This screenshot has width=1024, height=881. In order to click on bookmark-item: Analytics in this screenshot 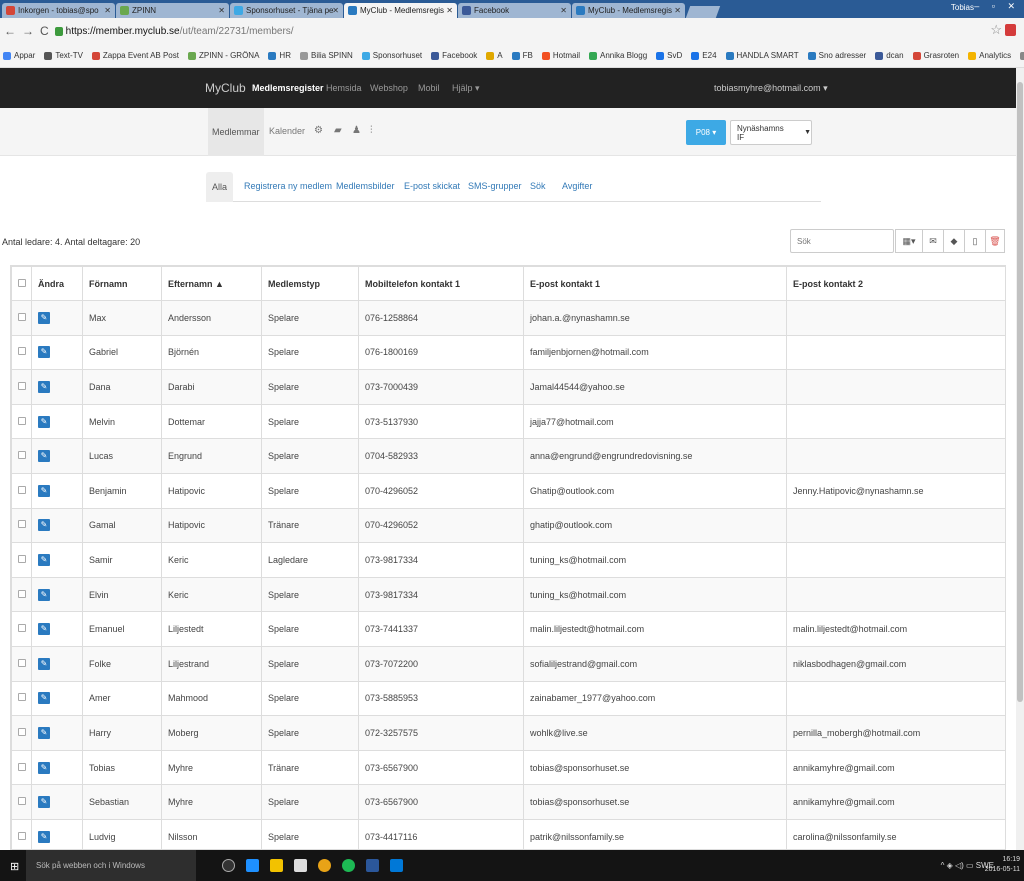, I will do `click(989, 55)`.